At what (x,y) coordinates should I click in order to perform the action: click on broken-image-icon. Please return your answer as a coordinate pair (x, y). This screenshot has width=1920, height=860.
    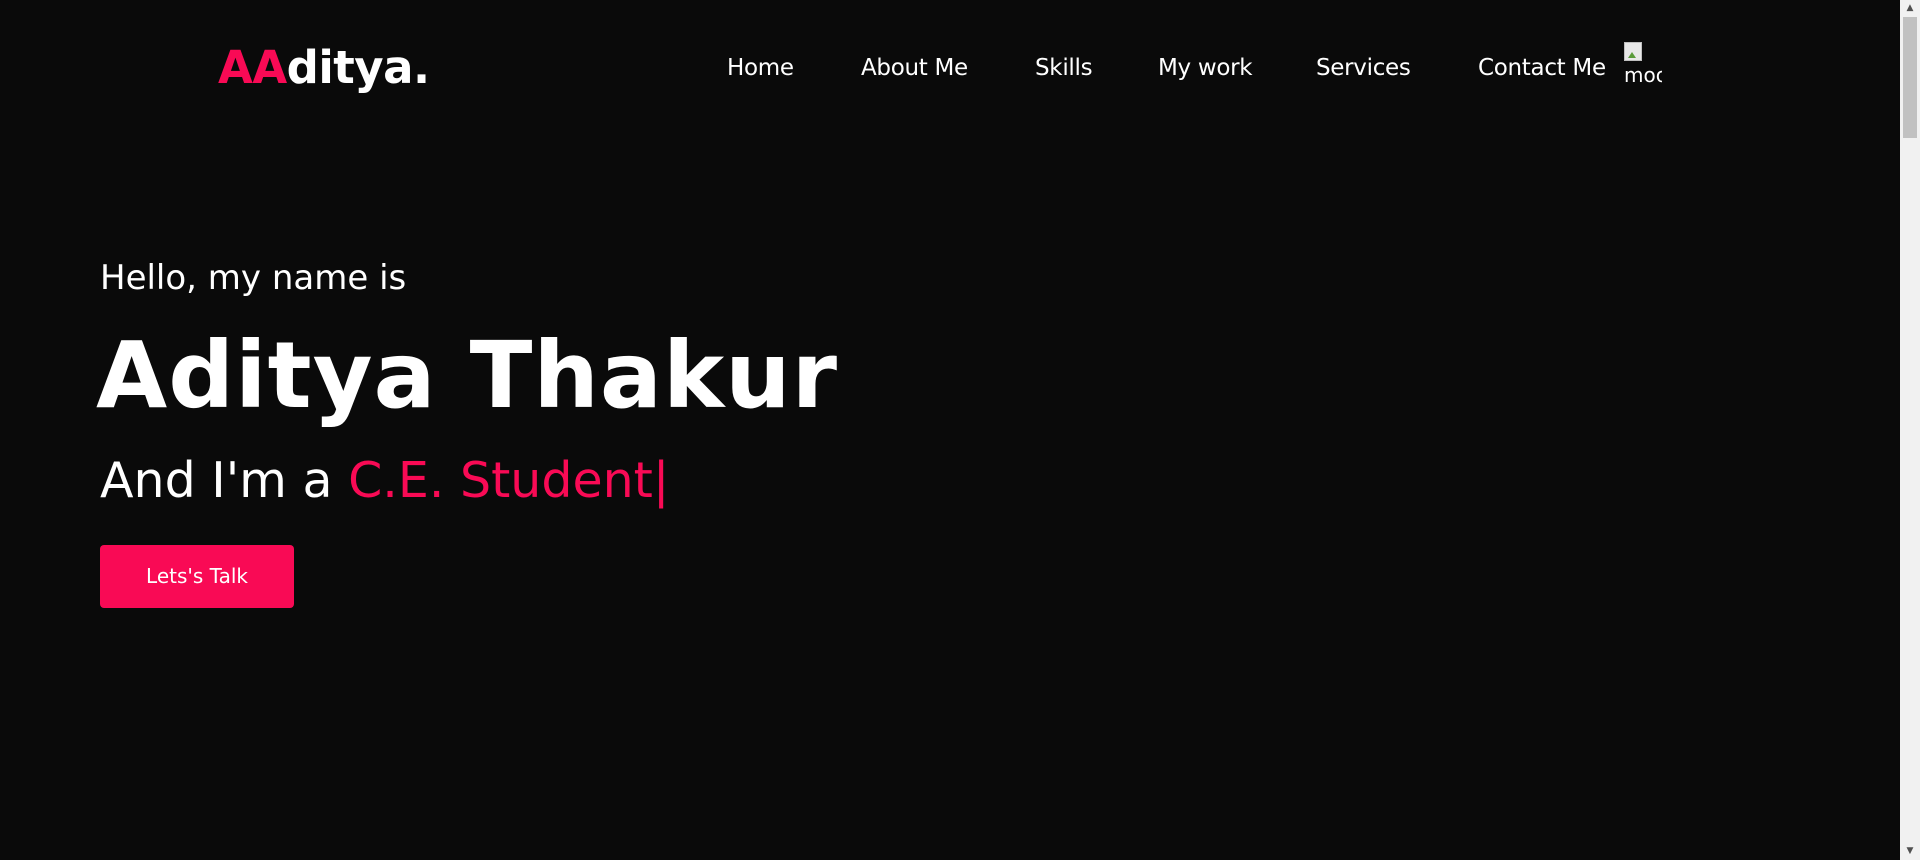
    Looking at the image, I should click on (1633, 51).